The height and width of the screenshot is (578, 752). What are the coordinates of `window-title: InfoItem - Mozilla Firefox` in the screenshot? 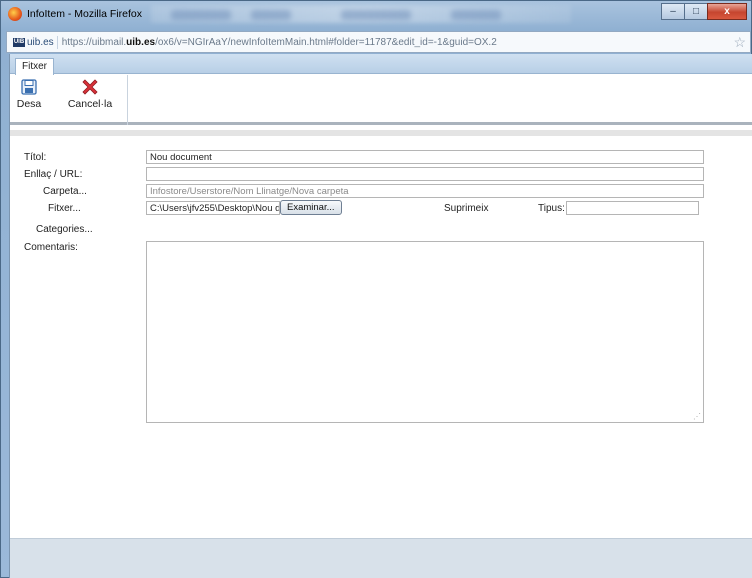 It's located at (84, 14).